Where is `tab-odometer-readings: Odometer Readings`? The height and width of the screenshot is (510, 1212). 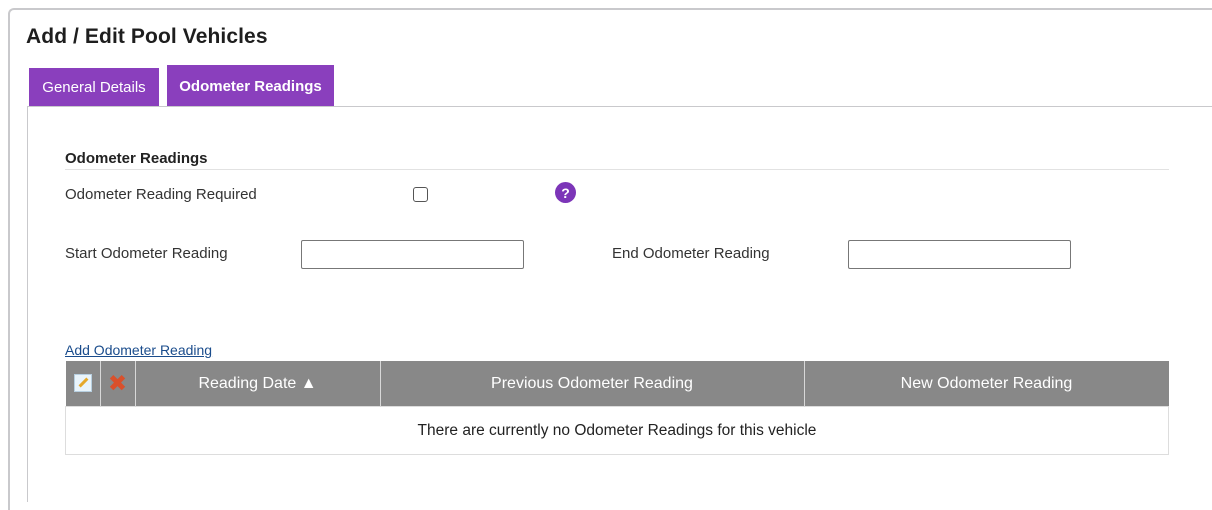
tab-odometer-readings: Odometer Readings is located at coordinates (250, 86).